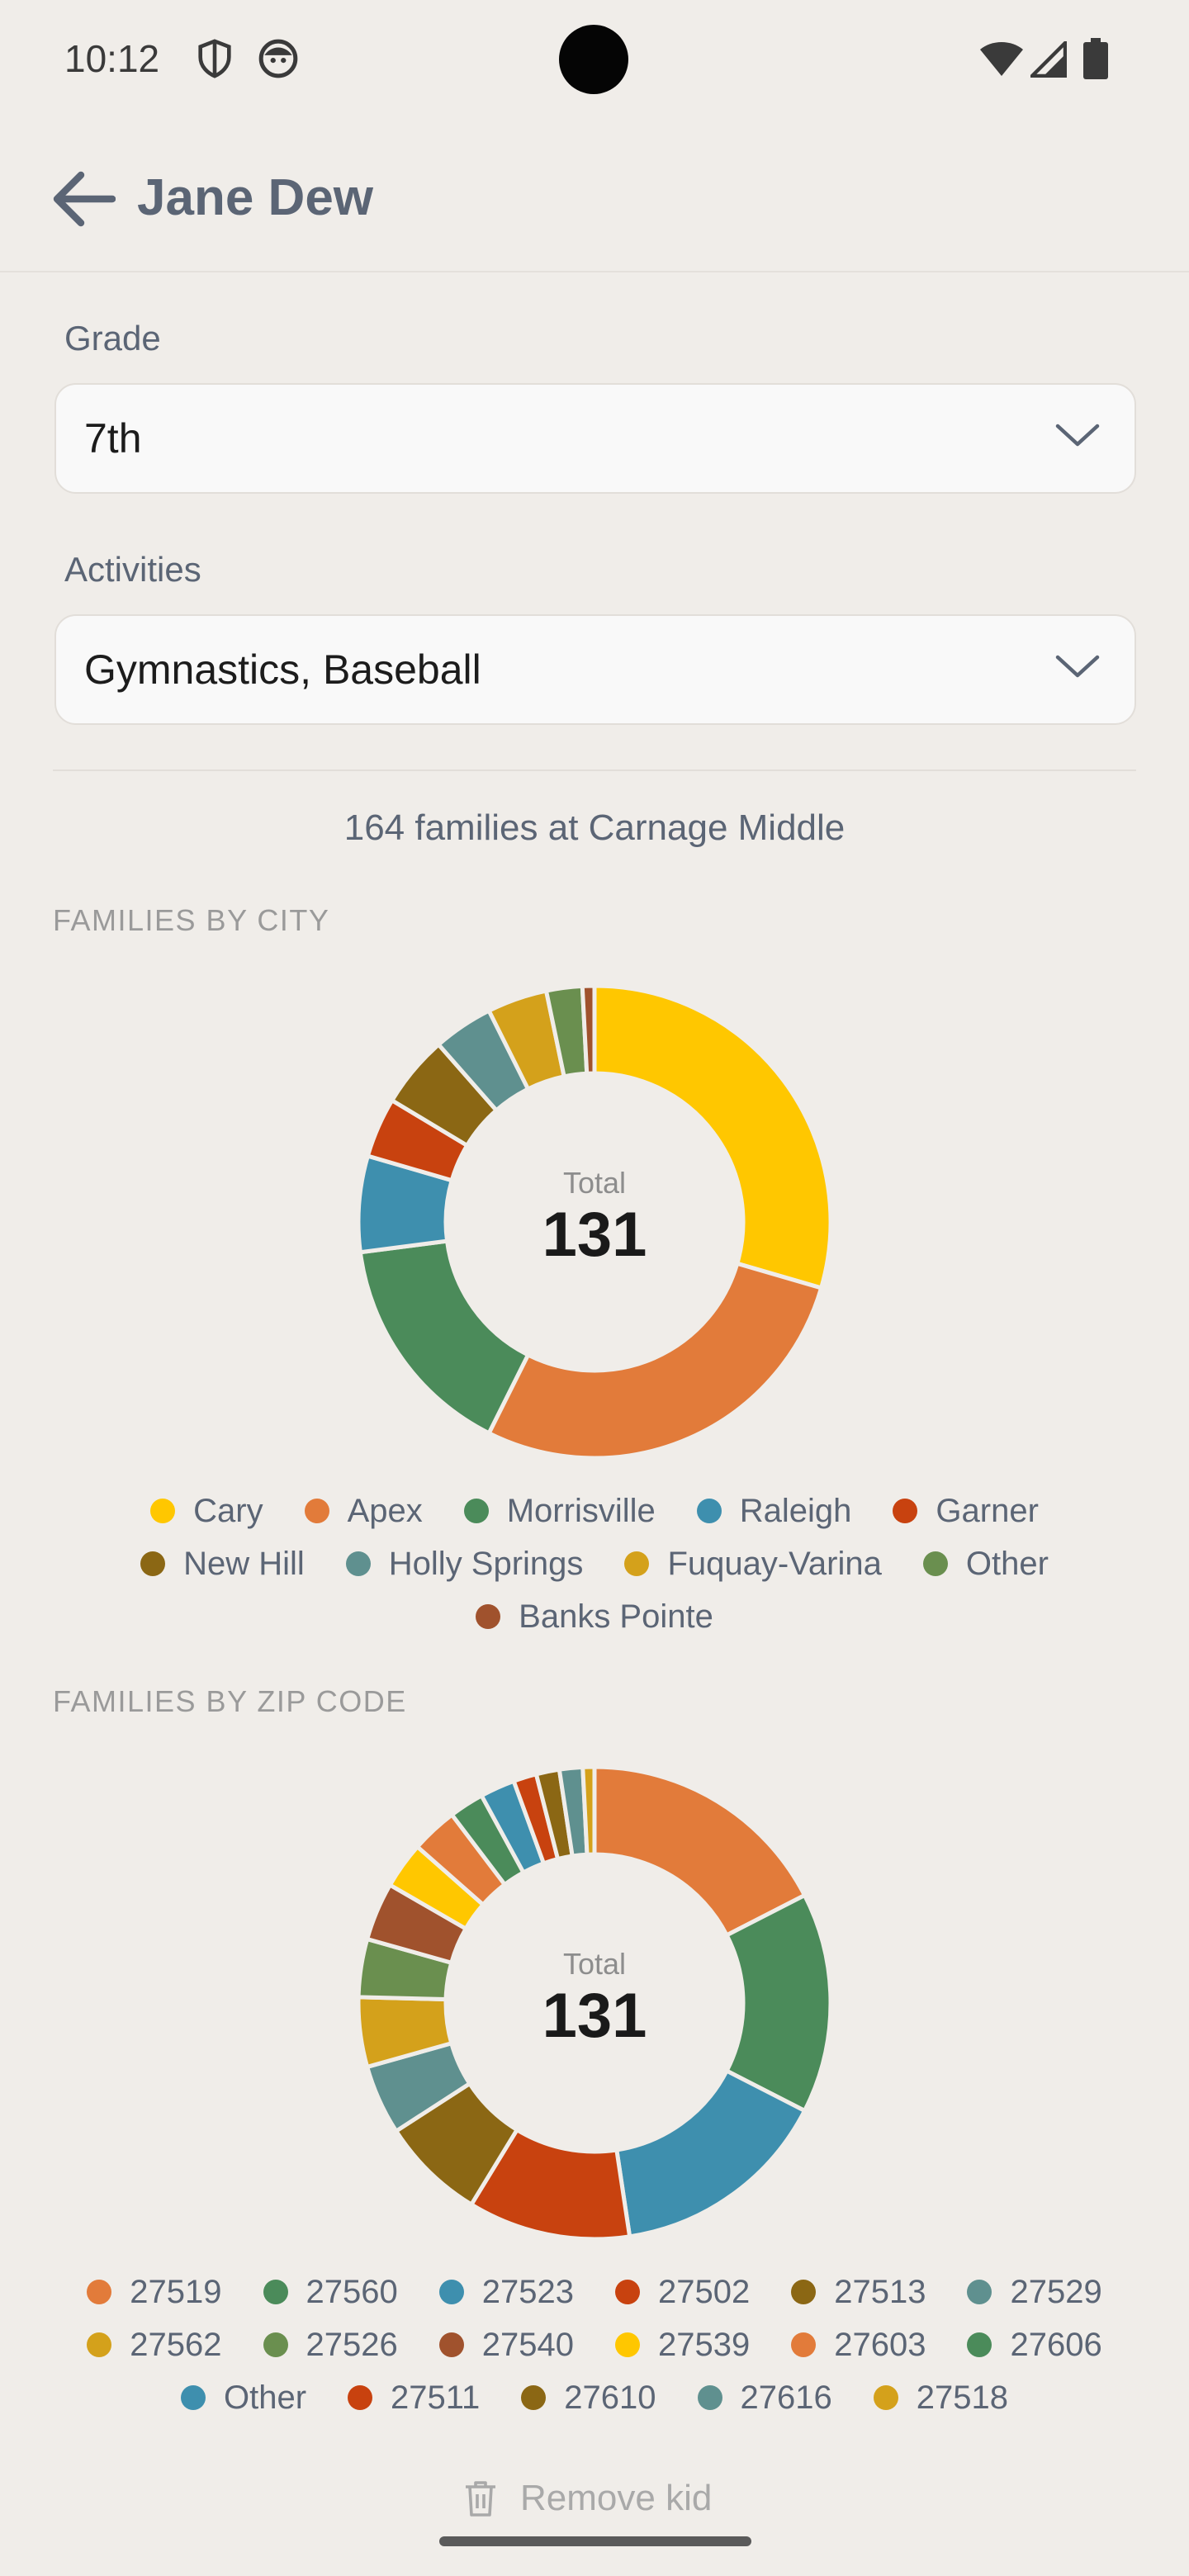 Image resolution: width=1189 pixels, height=2576 pixels. Describe the element at coordinates (176, 2344) in the screenshot. I see `legend-label: 27562` at that location.